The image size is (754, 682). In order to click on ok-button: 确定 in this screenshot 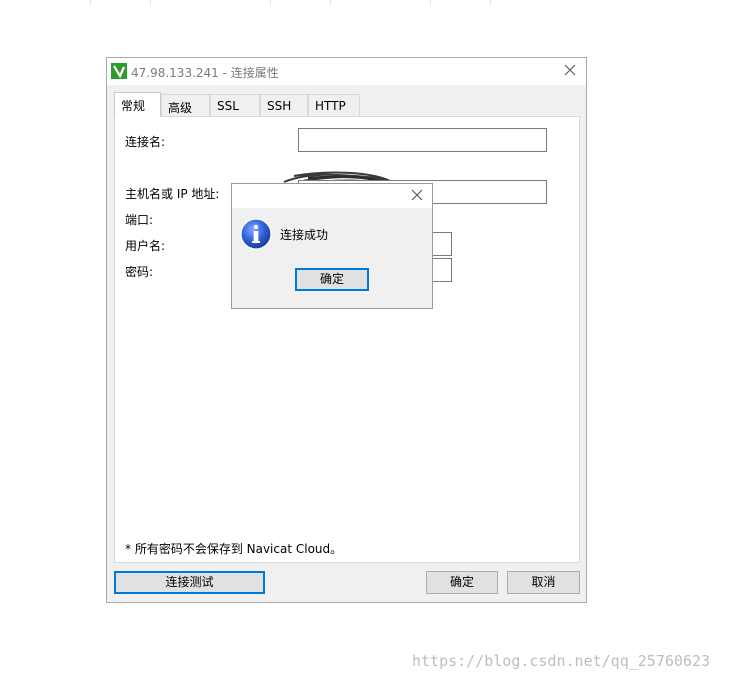, I will do `click(462, 582)`.